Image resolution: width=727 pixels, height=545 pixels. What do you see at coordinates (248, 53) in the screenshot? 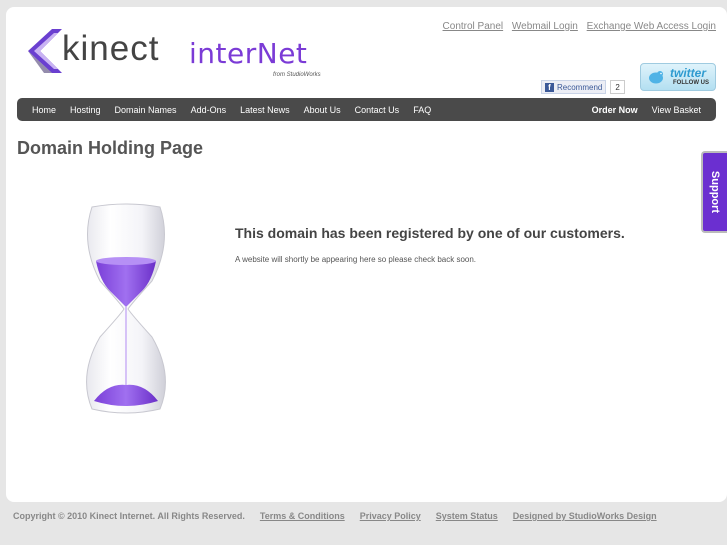
I see `logo-internet-text: interNet` at bounding box center [248, 53].